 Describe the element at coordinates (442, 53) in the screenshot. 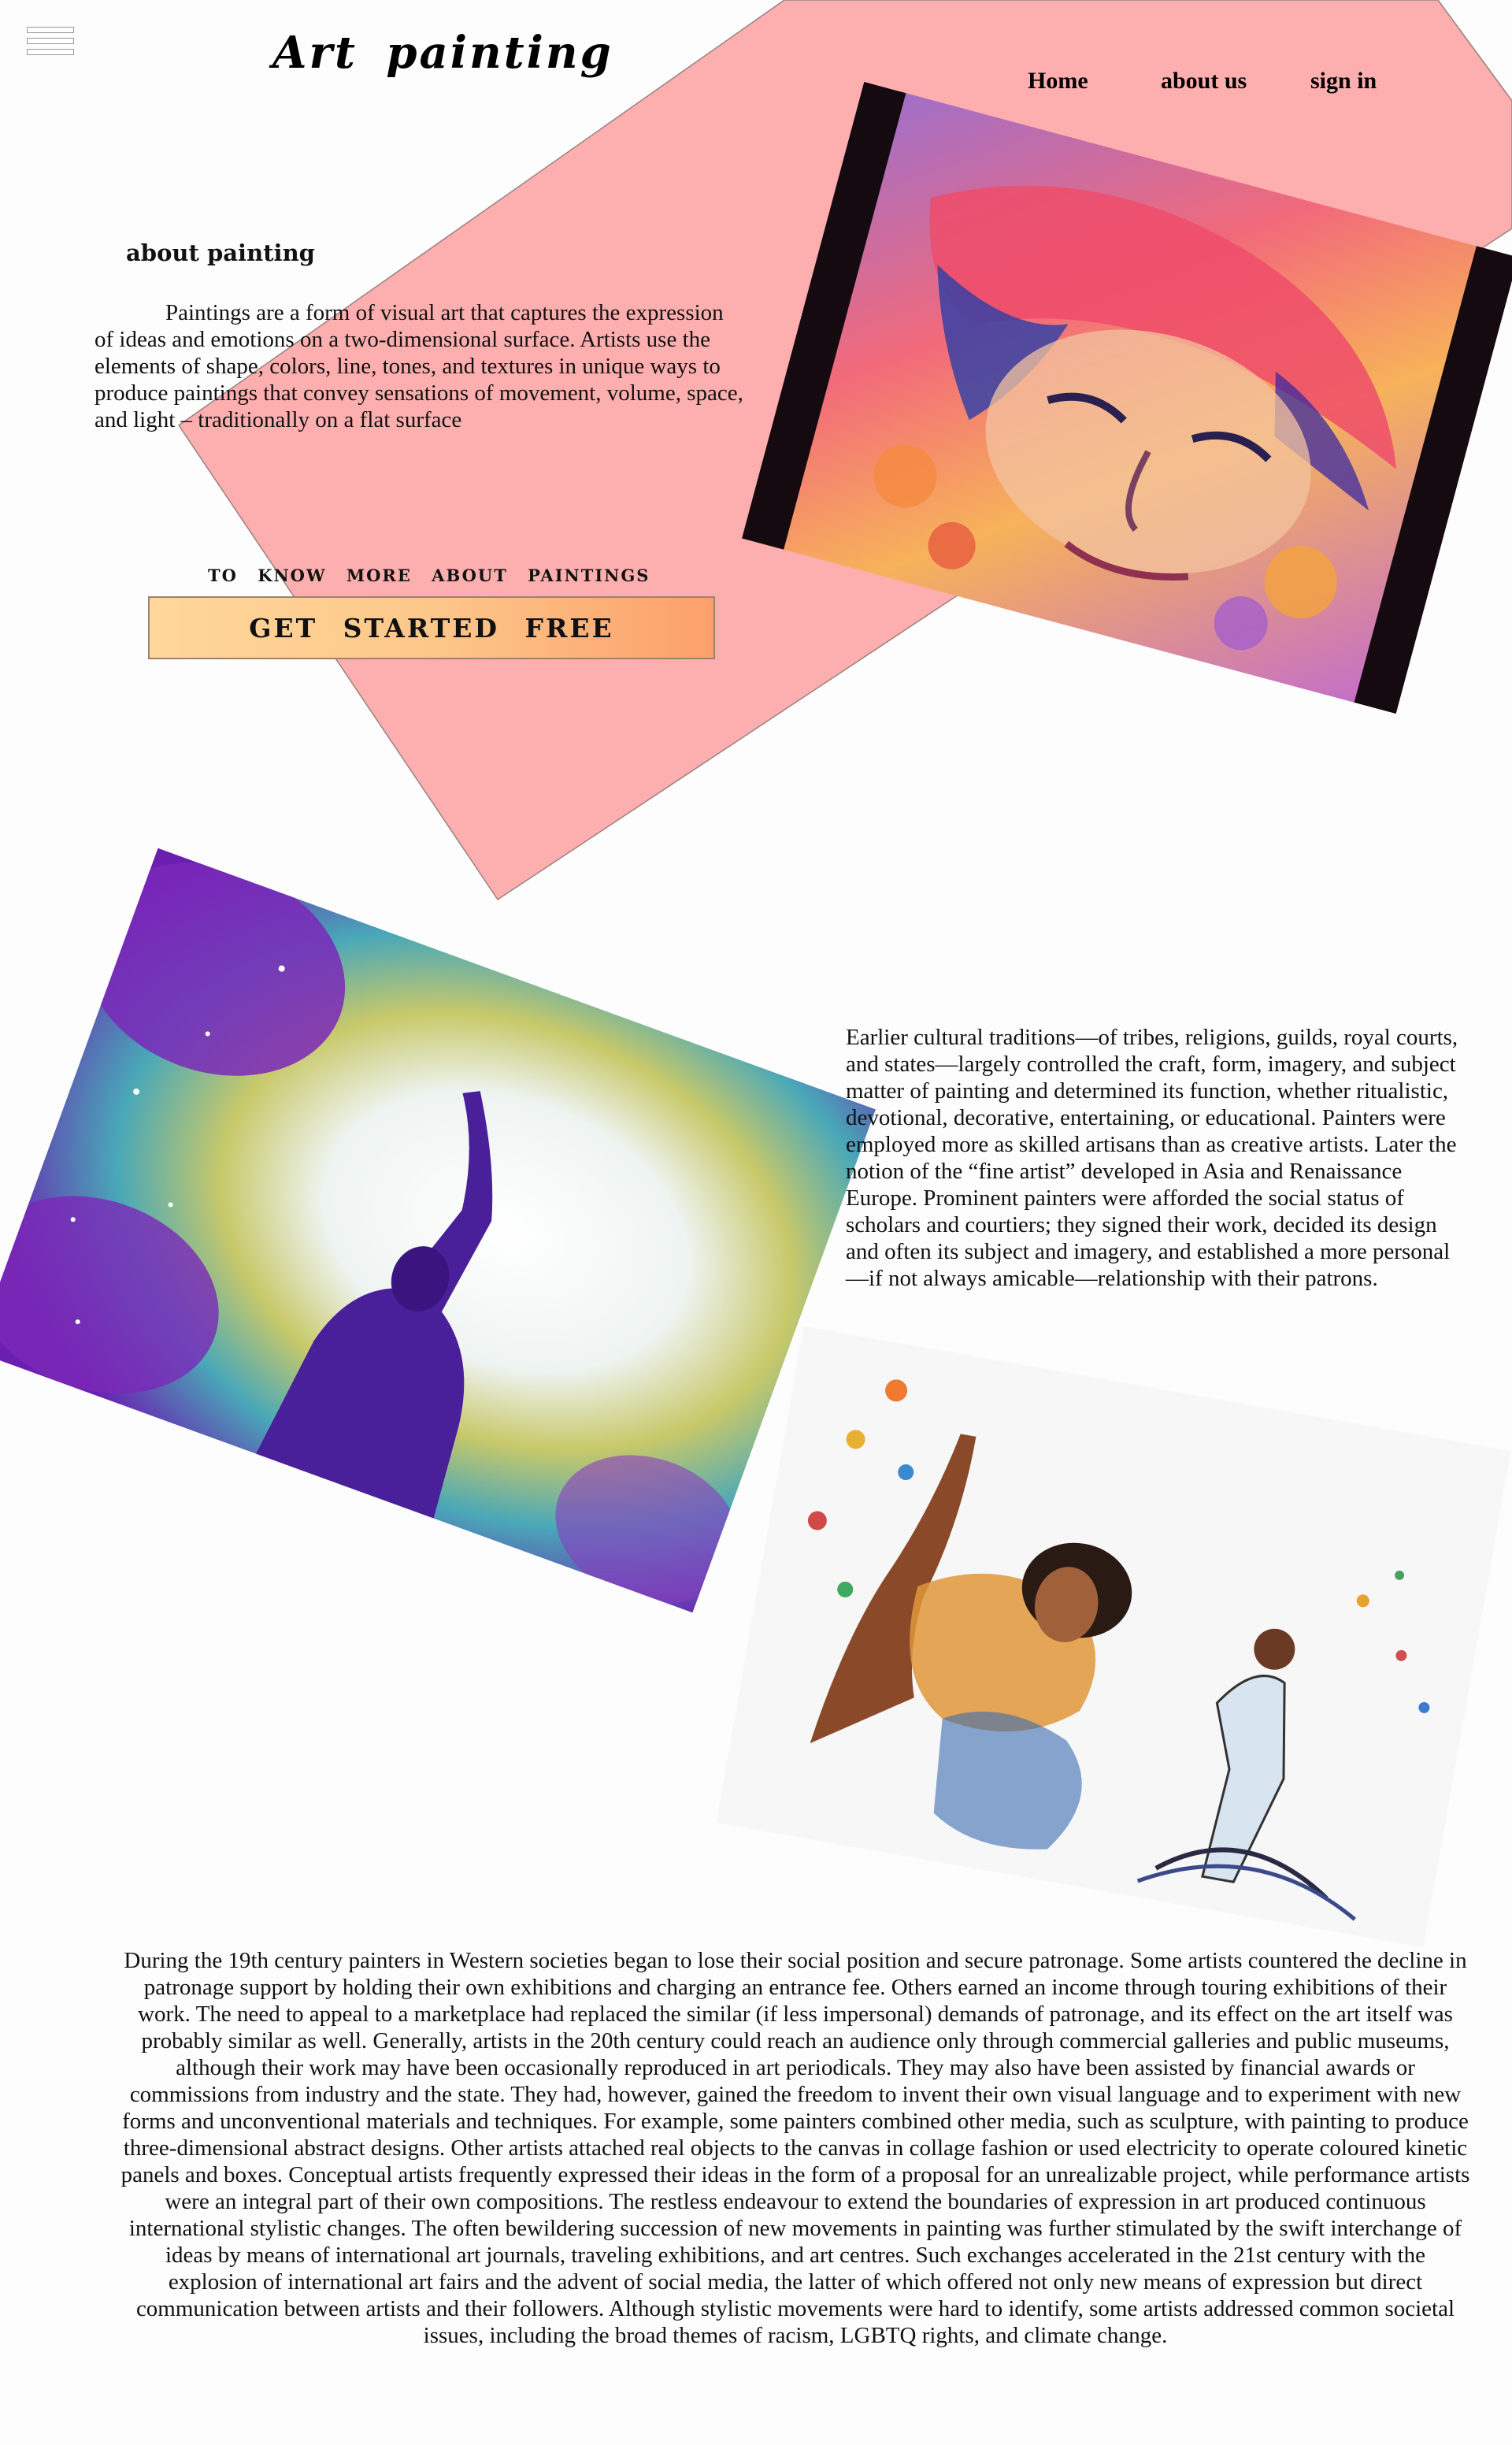

I see `site-logo: Art painting` at that location.